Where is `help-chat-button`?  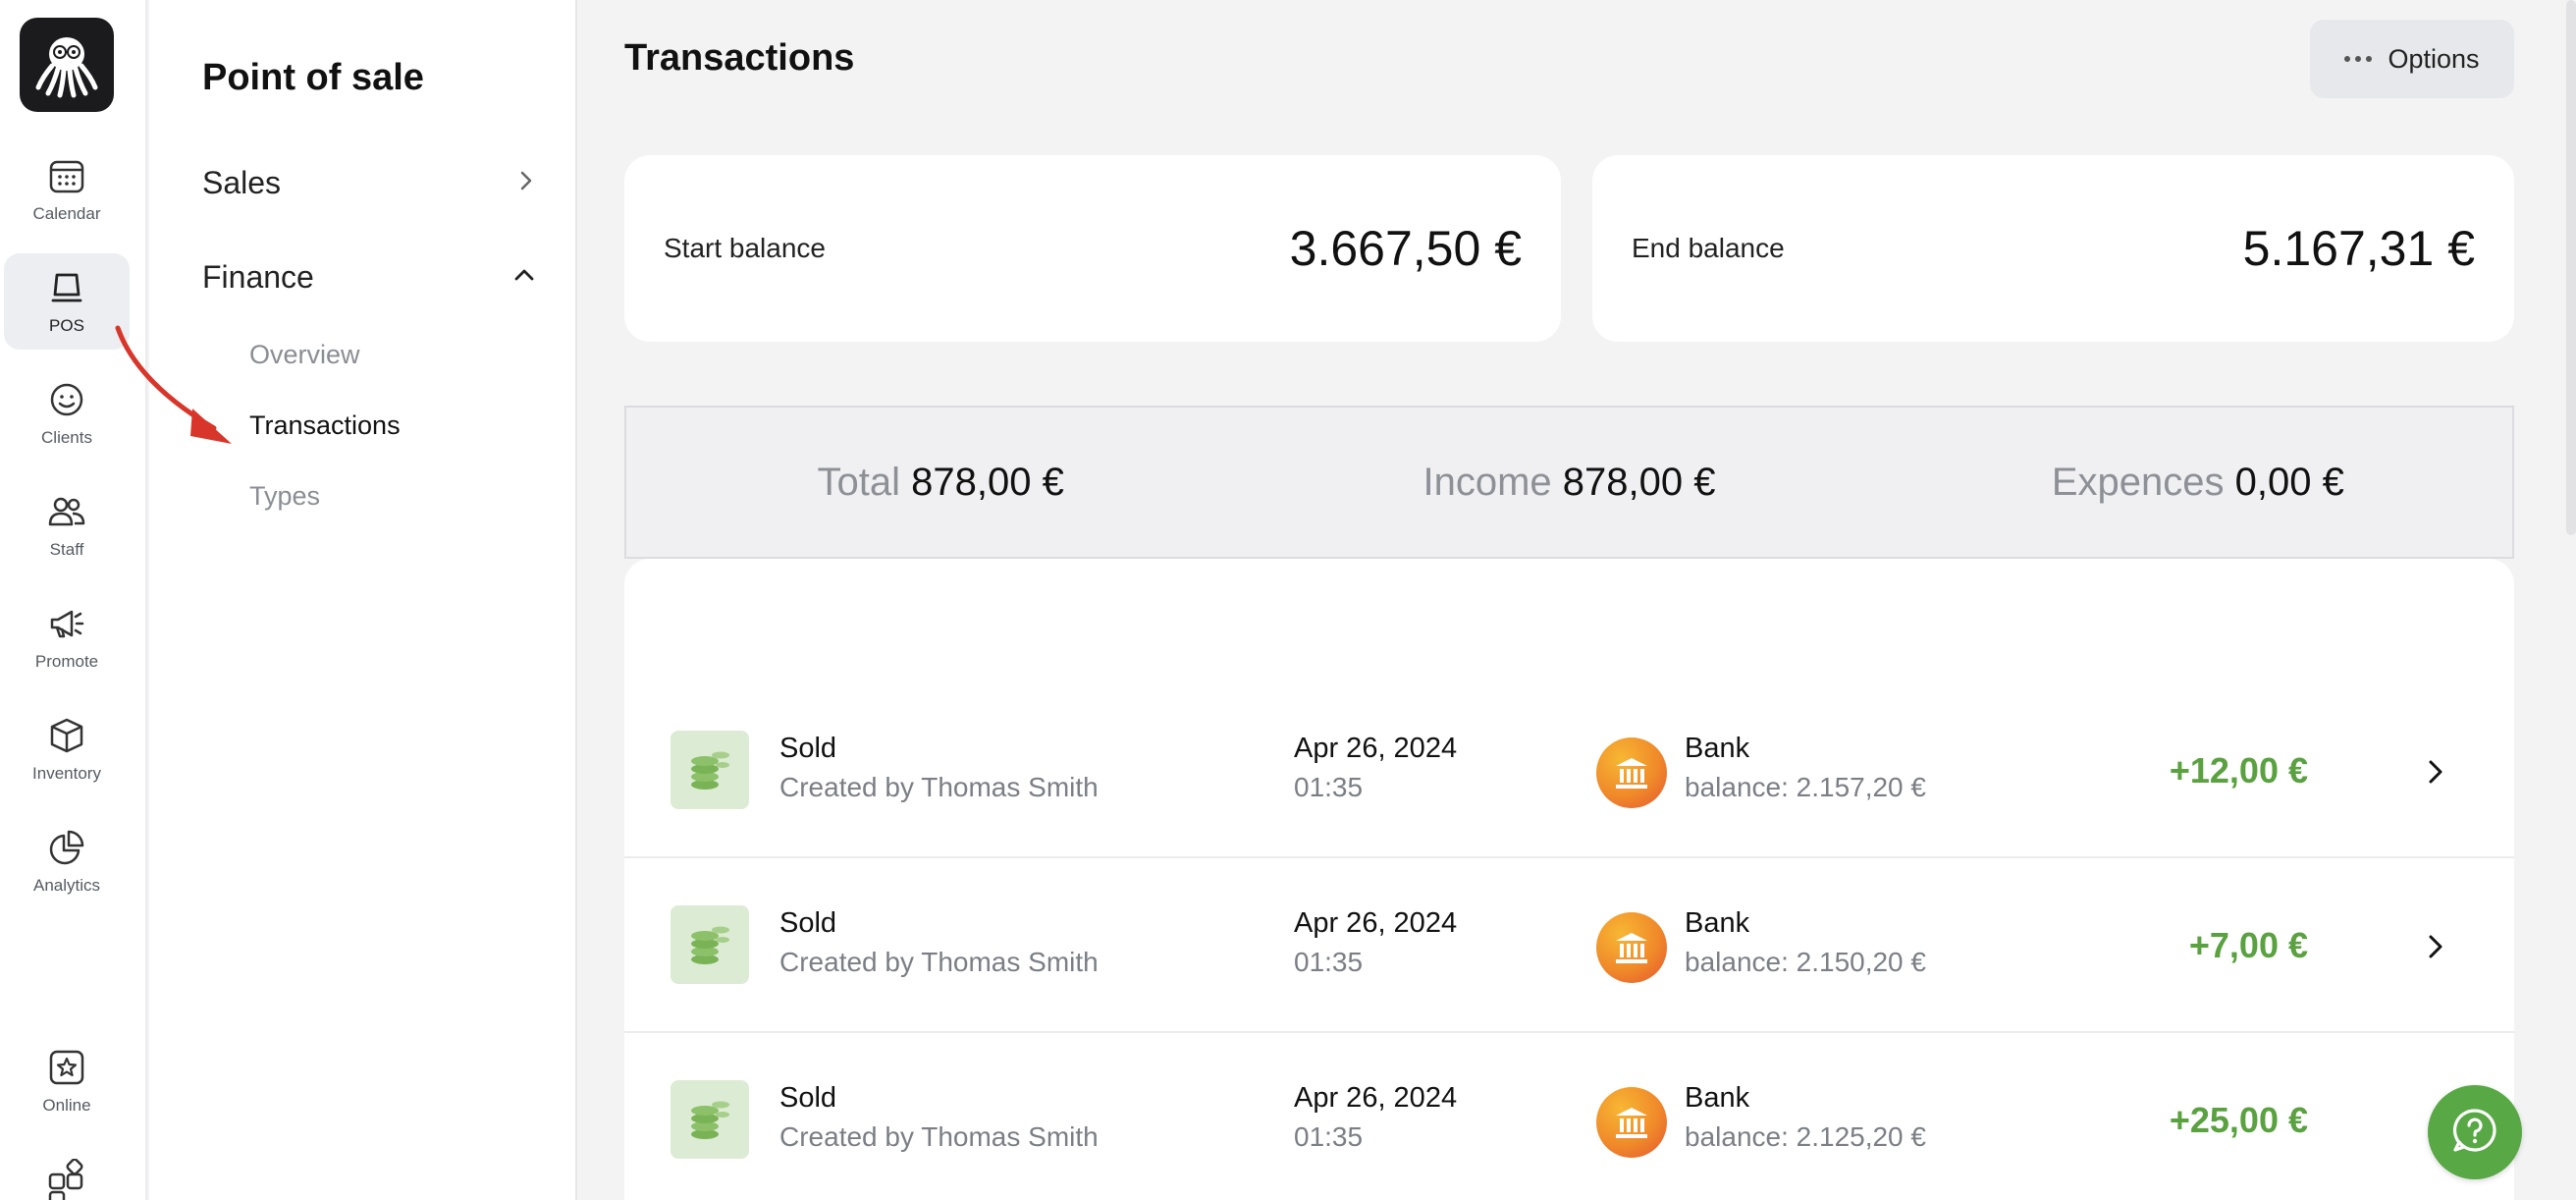 help-chat-button is located at coordinates (2475, 1132).